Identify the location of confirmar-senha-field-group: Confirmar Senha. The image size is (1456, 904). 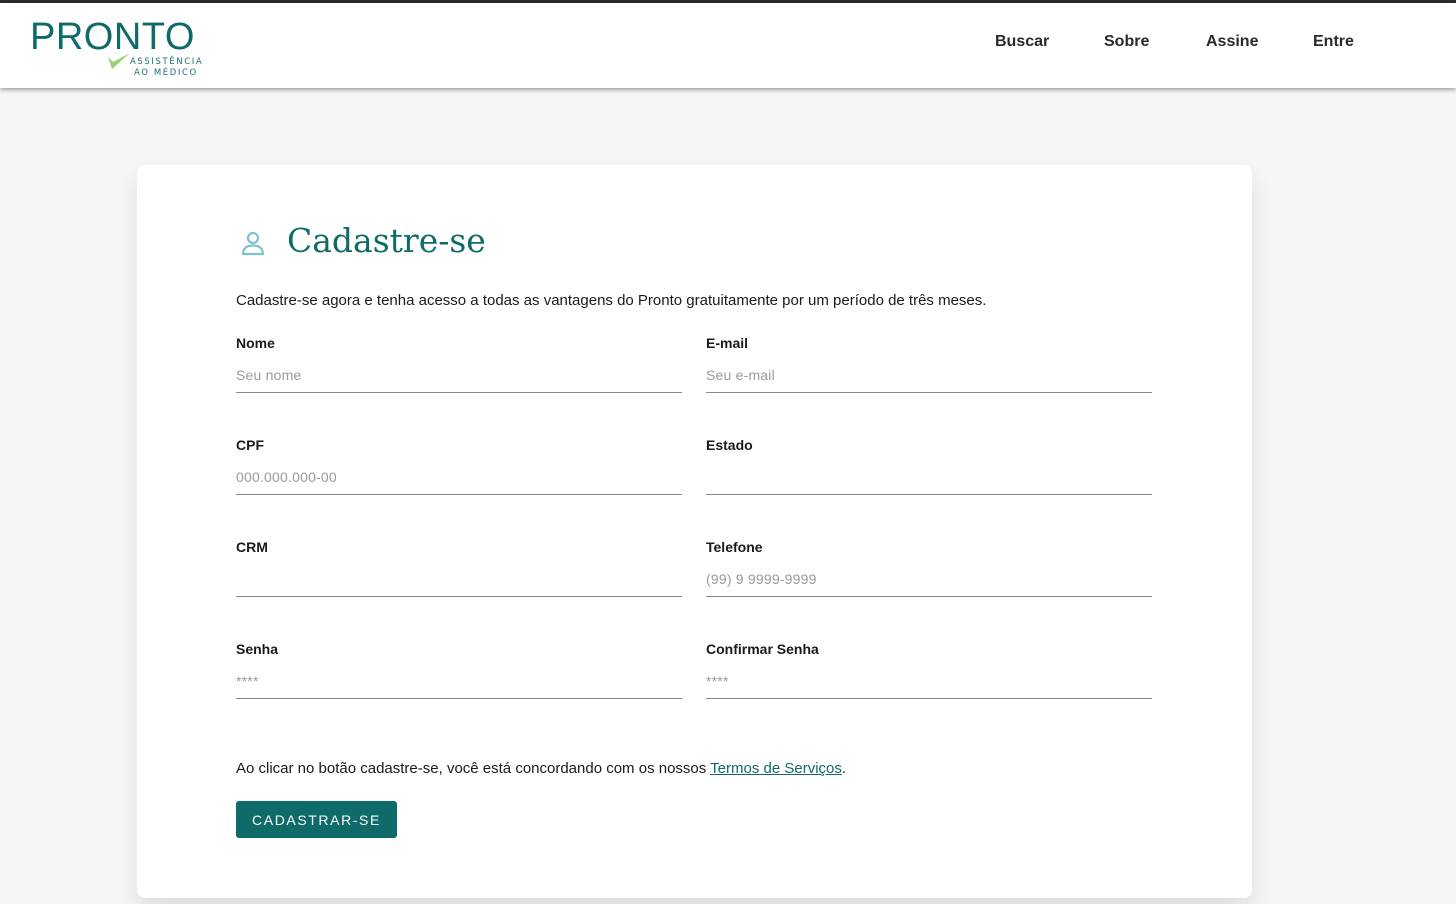
(929, 671).